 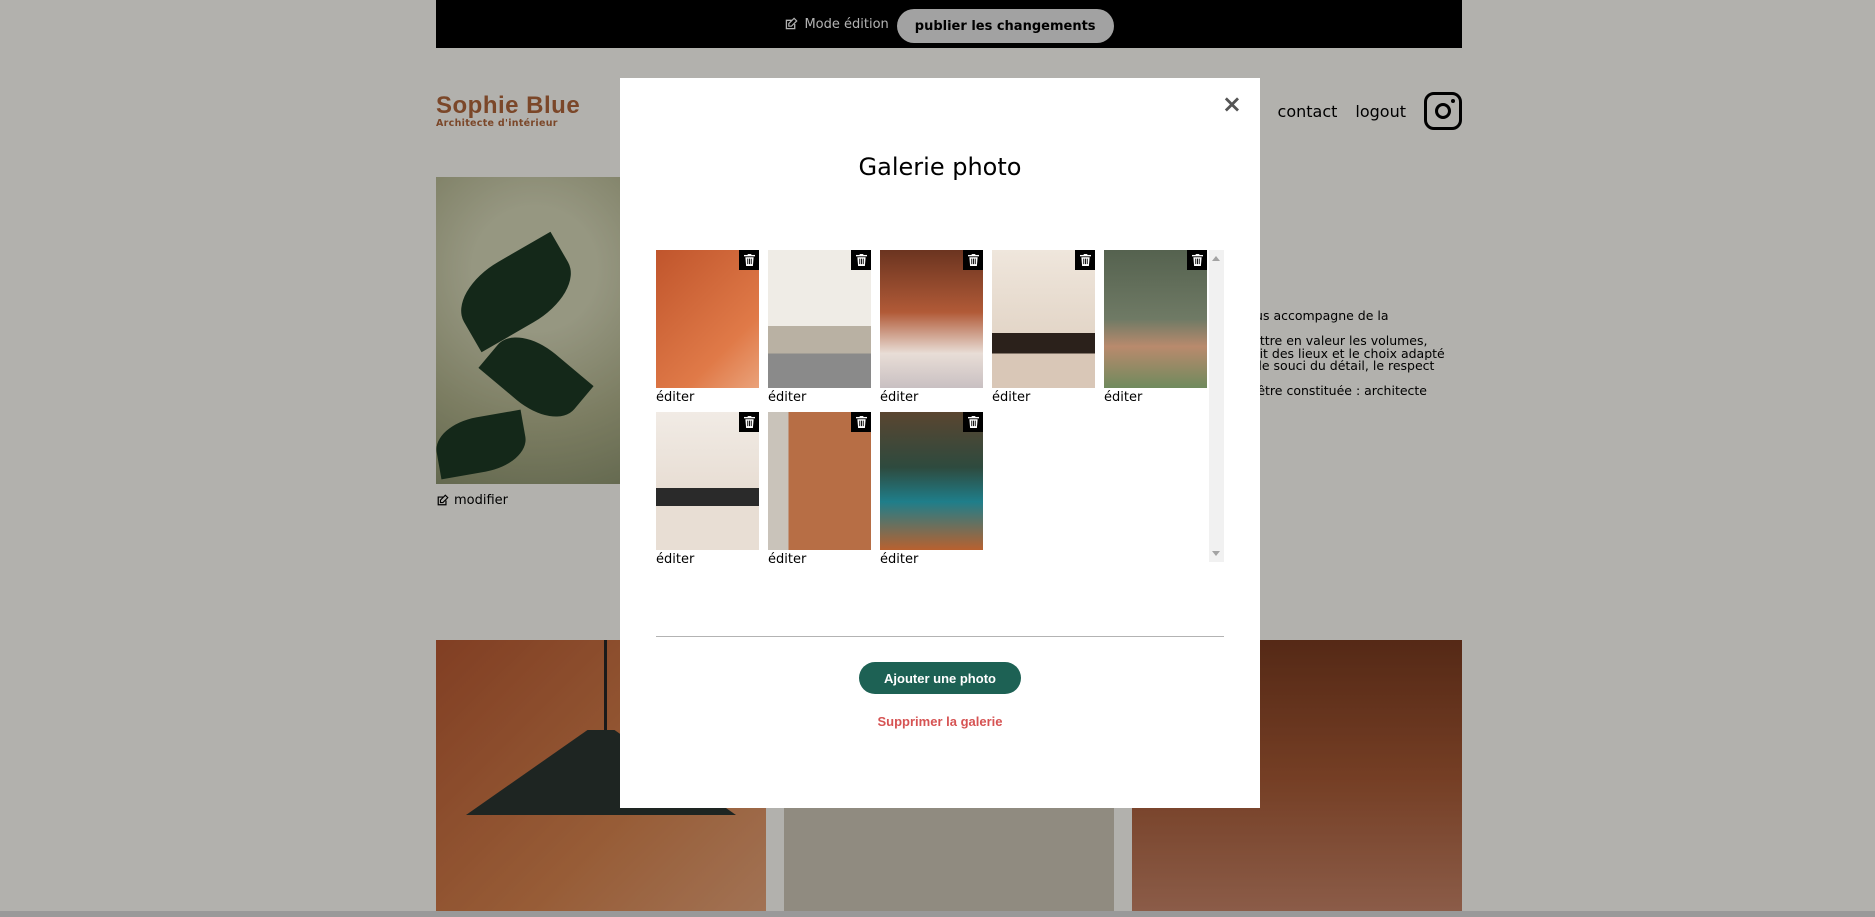 What do you see at coordinates (1216, 258) in the screenshot?
I see `scroll-up-icon` at bounding box center [1216, 258].